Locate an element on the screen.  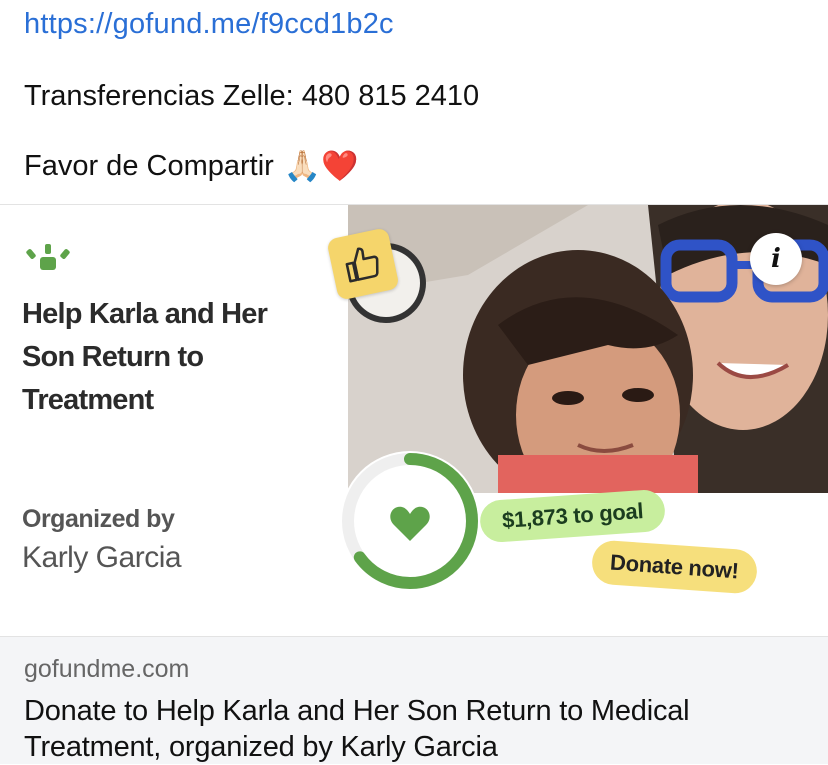
share-request: Favor de Compartir 🙏🏻❤️ is located at coordinates (191, 166).